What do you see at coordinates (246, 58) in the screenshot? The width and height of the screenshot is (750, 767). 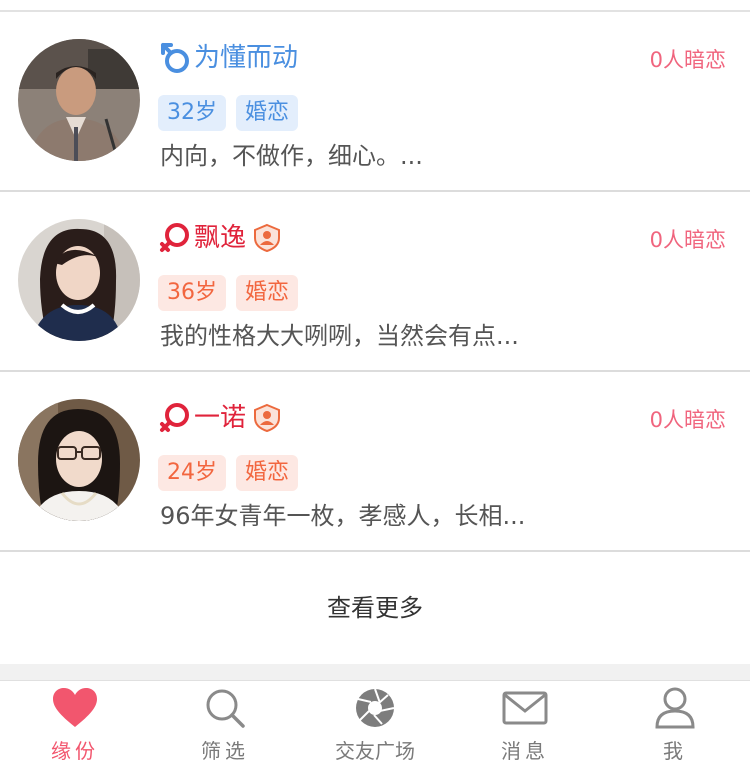 I see `profile-name: 为懂而动` at bounding box center [246, 58].